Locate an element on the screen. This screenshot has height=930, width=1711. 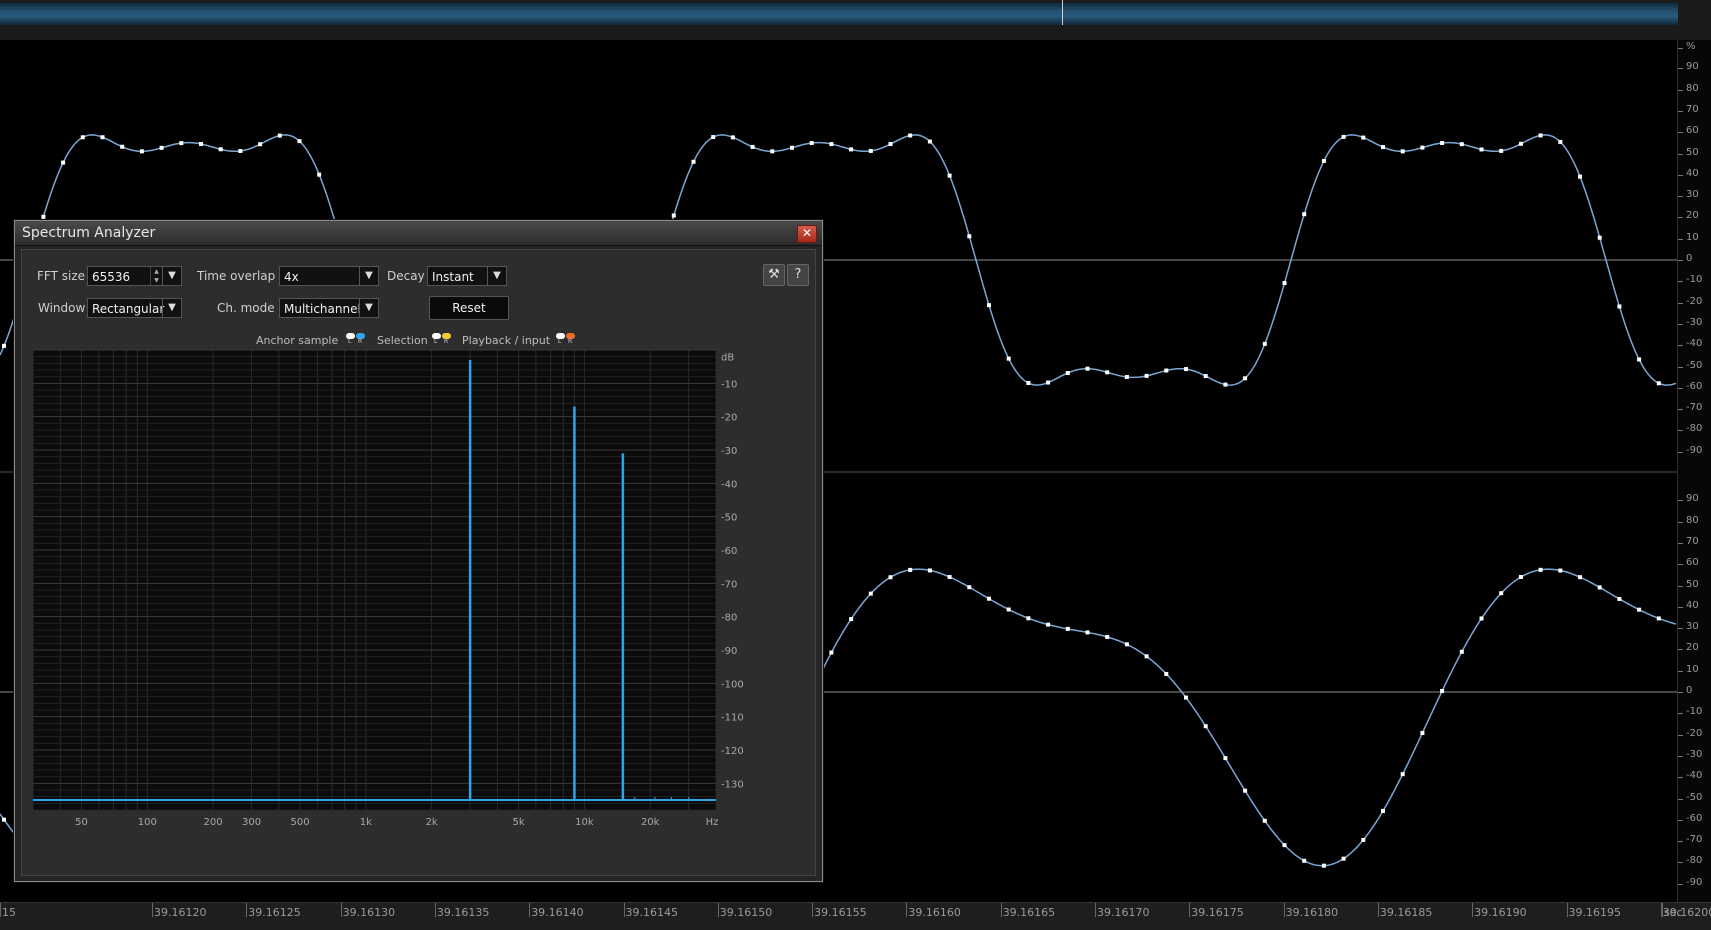
x-tick-label: 5k is located at coordinates (519, 822).